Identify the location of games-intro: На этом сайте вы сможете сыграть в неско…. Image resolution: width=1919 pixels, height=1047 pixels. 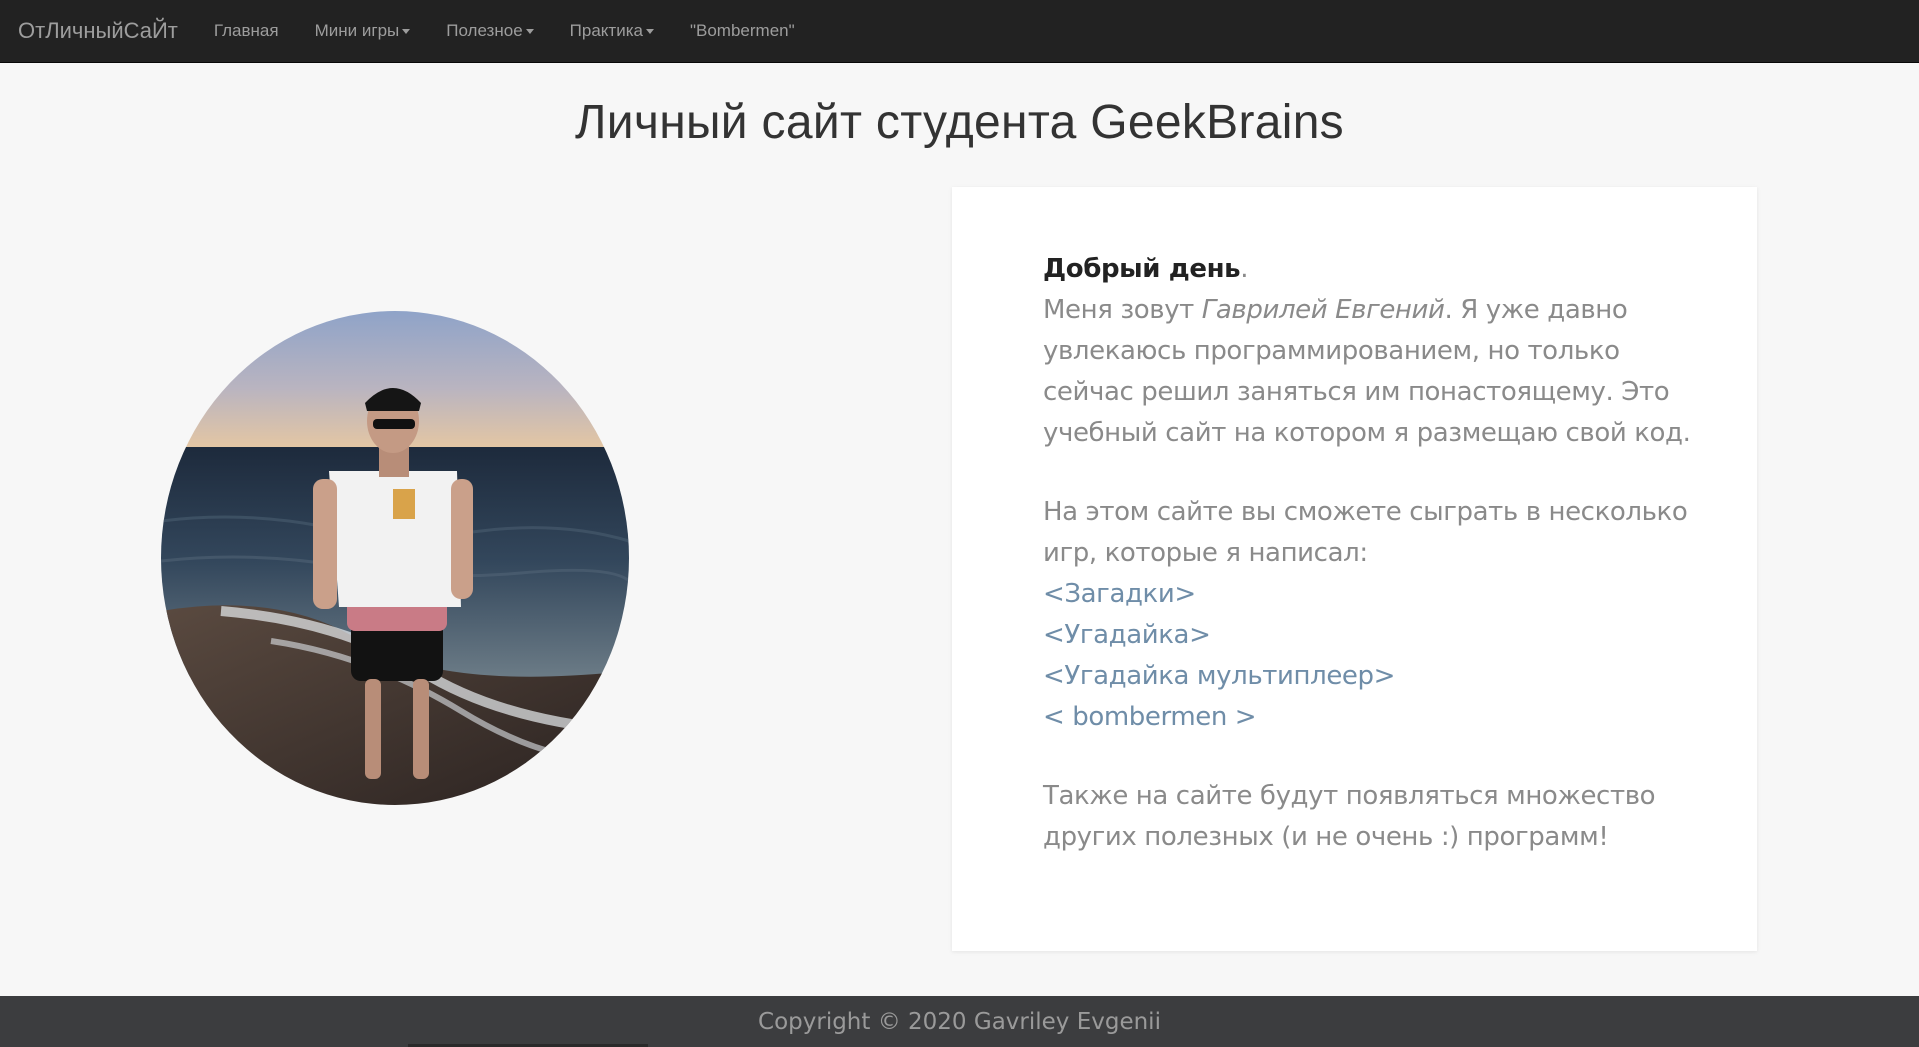
(1365, 532).